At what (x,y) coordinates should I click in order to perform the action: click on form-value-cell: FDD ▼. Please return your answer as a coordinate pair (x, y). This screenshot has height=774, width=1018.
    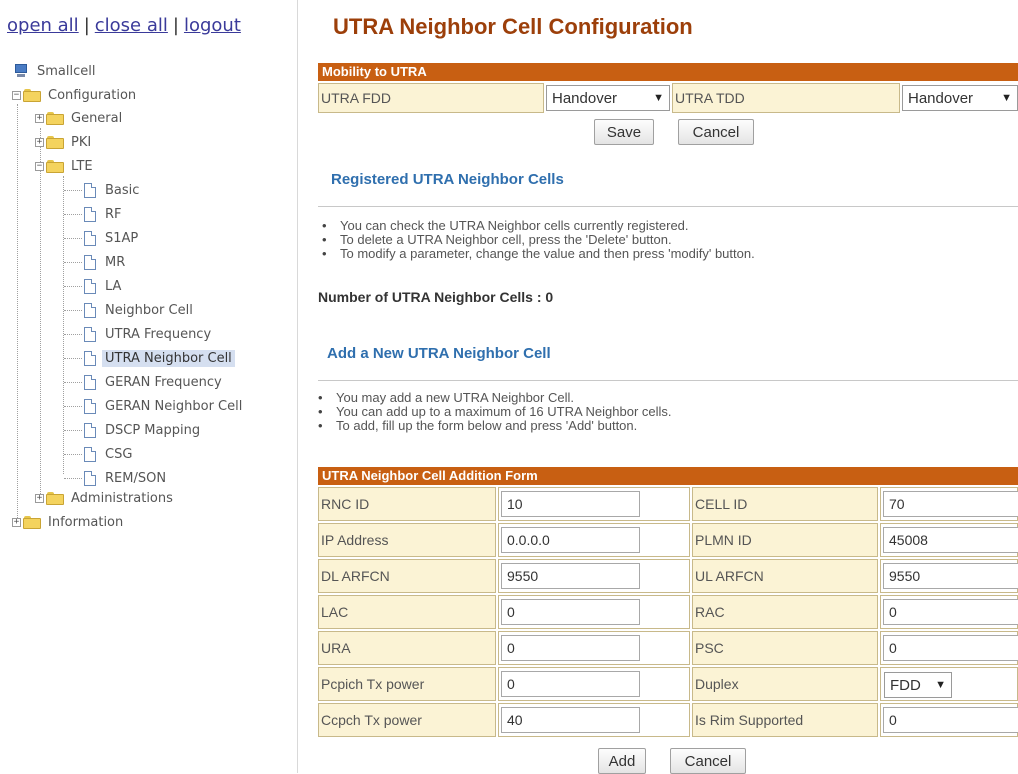
    Looking at the image, I should click on (949, 684).